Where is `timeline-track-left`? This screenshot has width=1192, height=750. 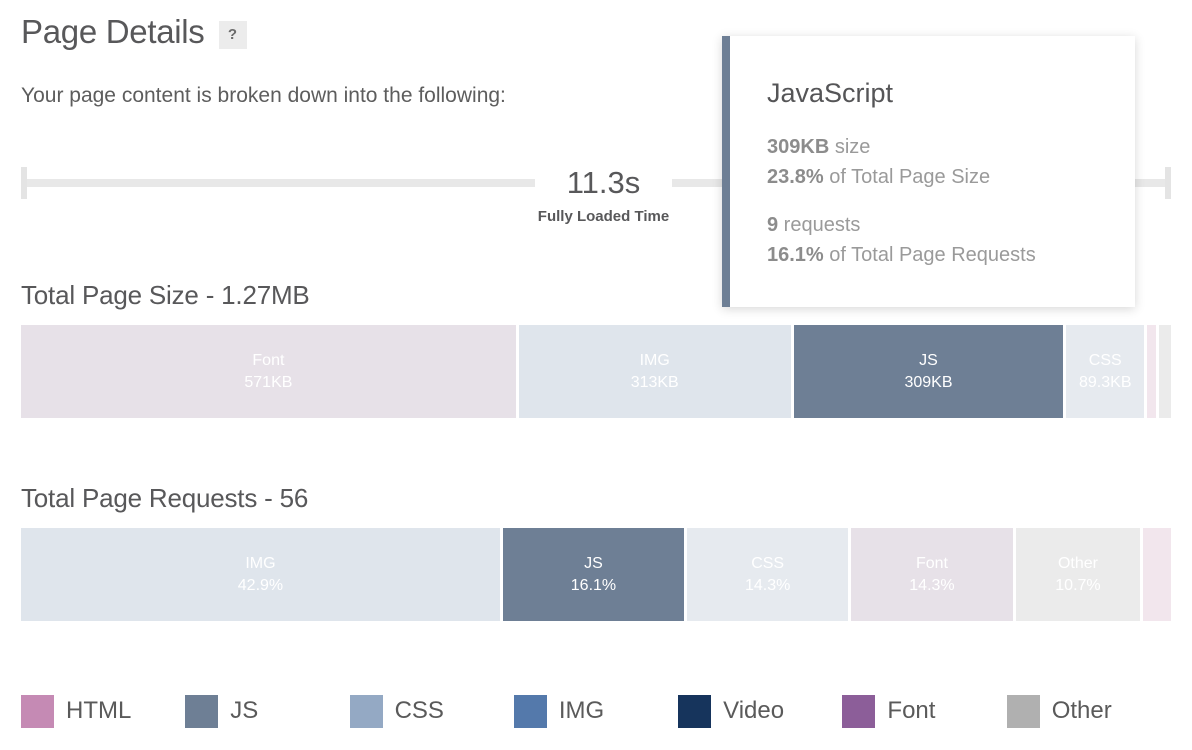 timeline-track-left is located at coordinates (281, 183).